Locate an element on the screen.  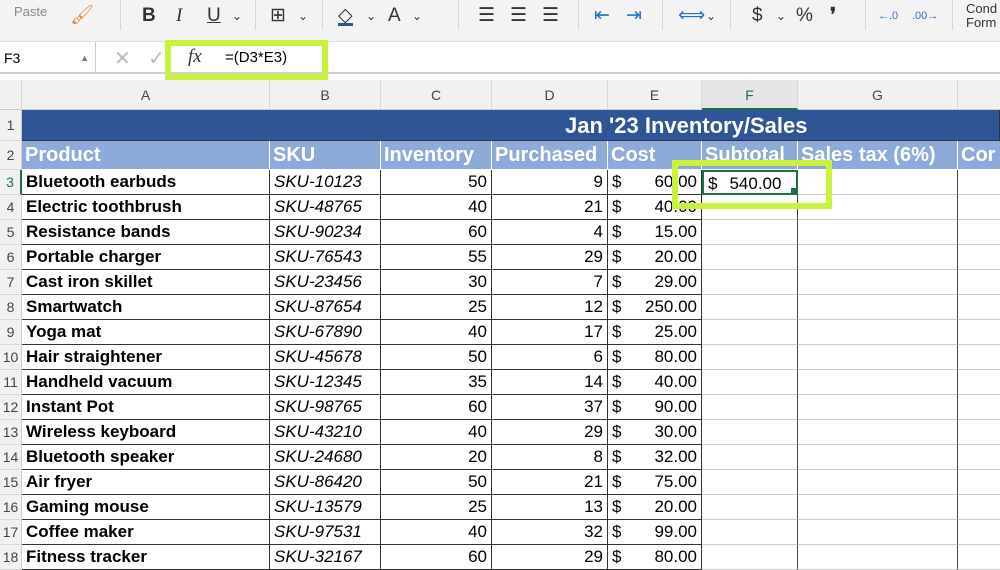
cell-inventory: 20 is located at coordinates (436, 457).